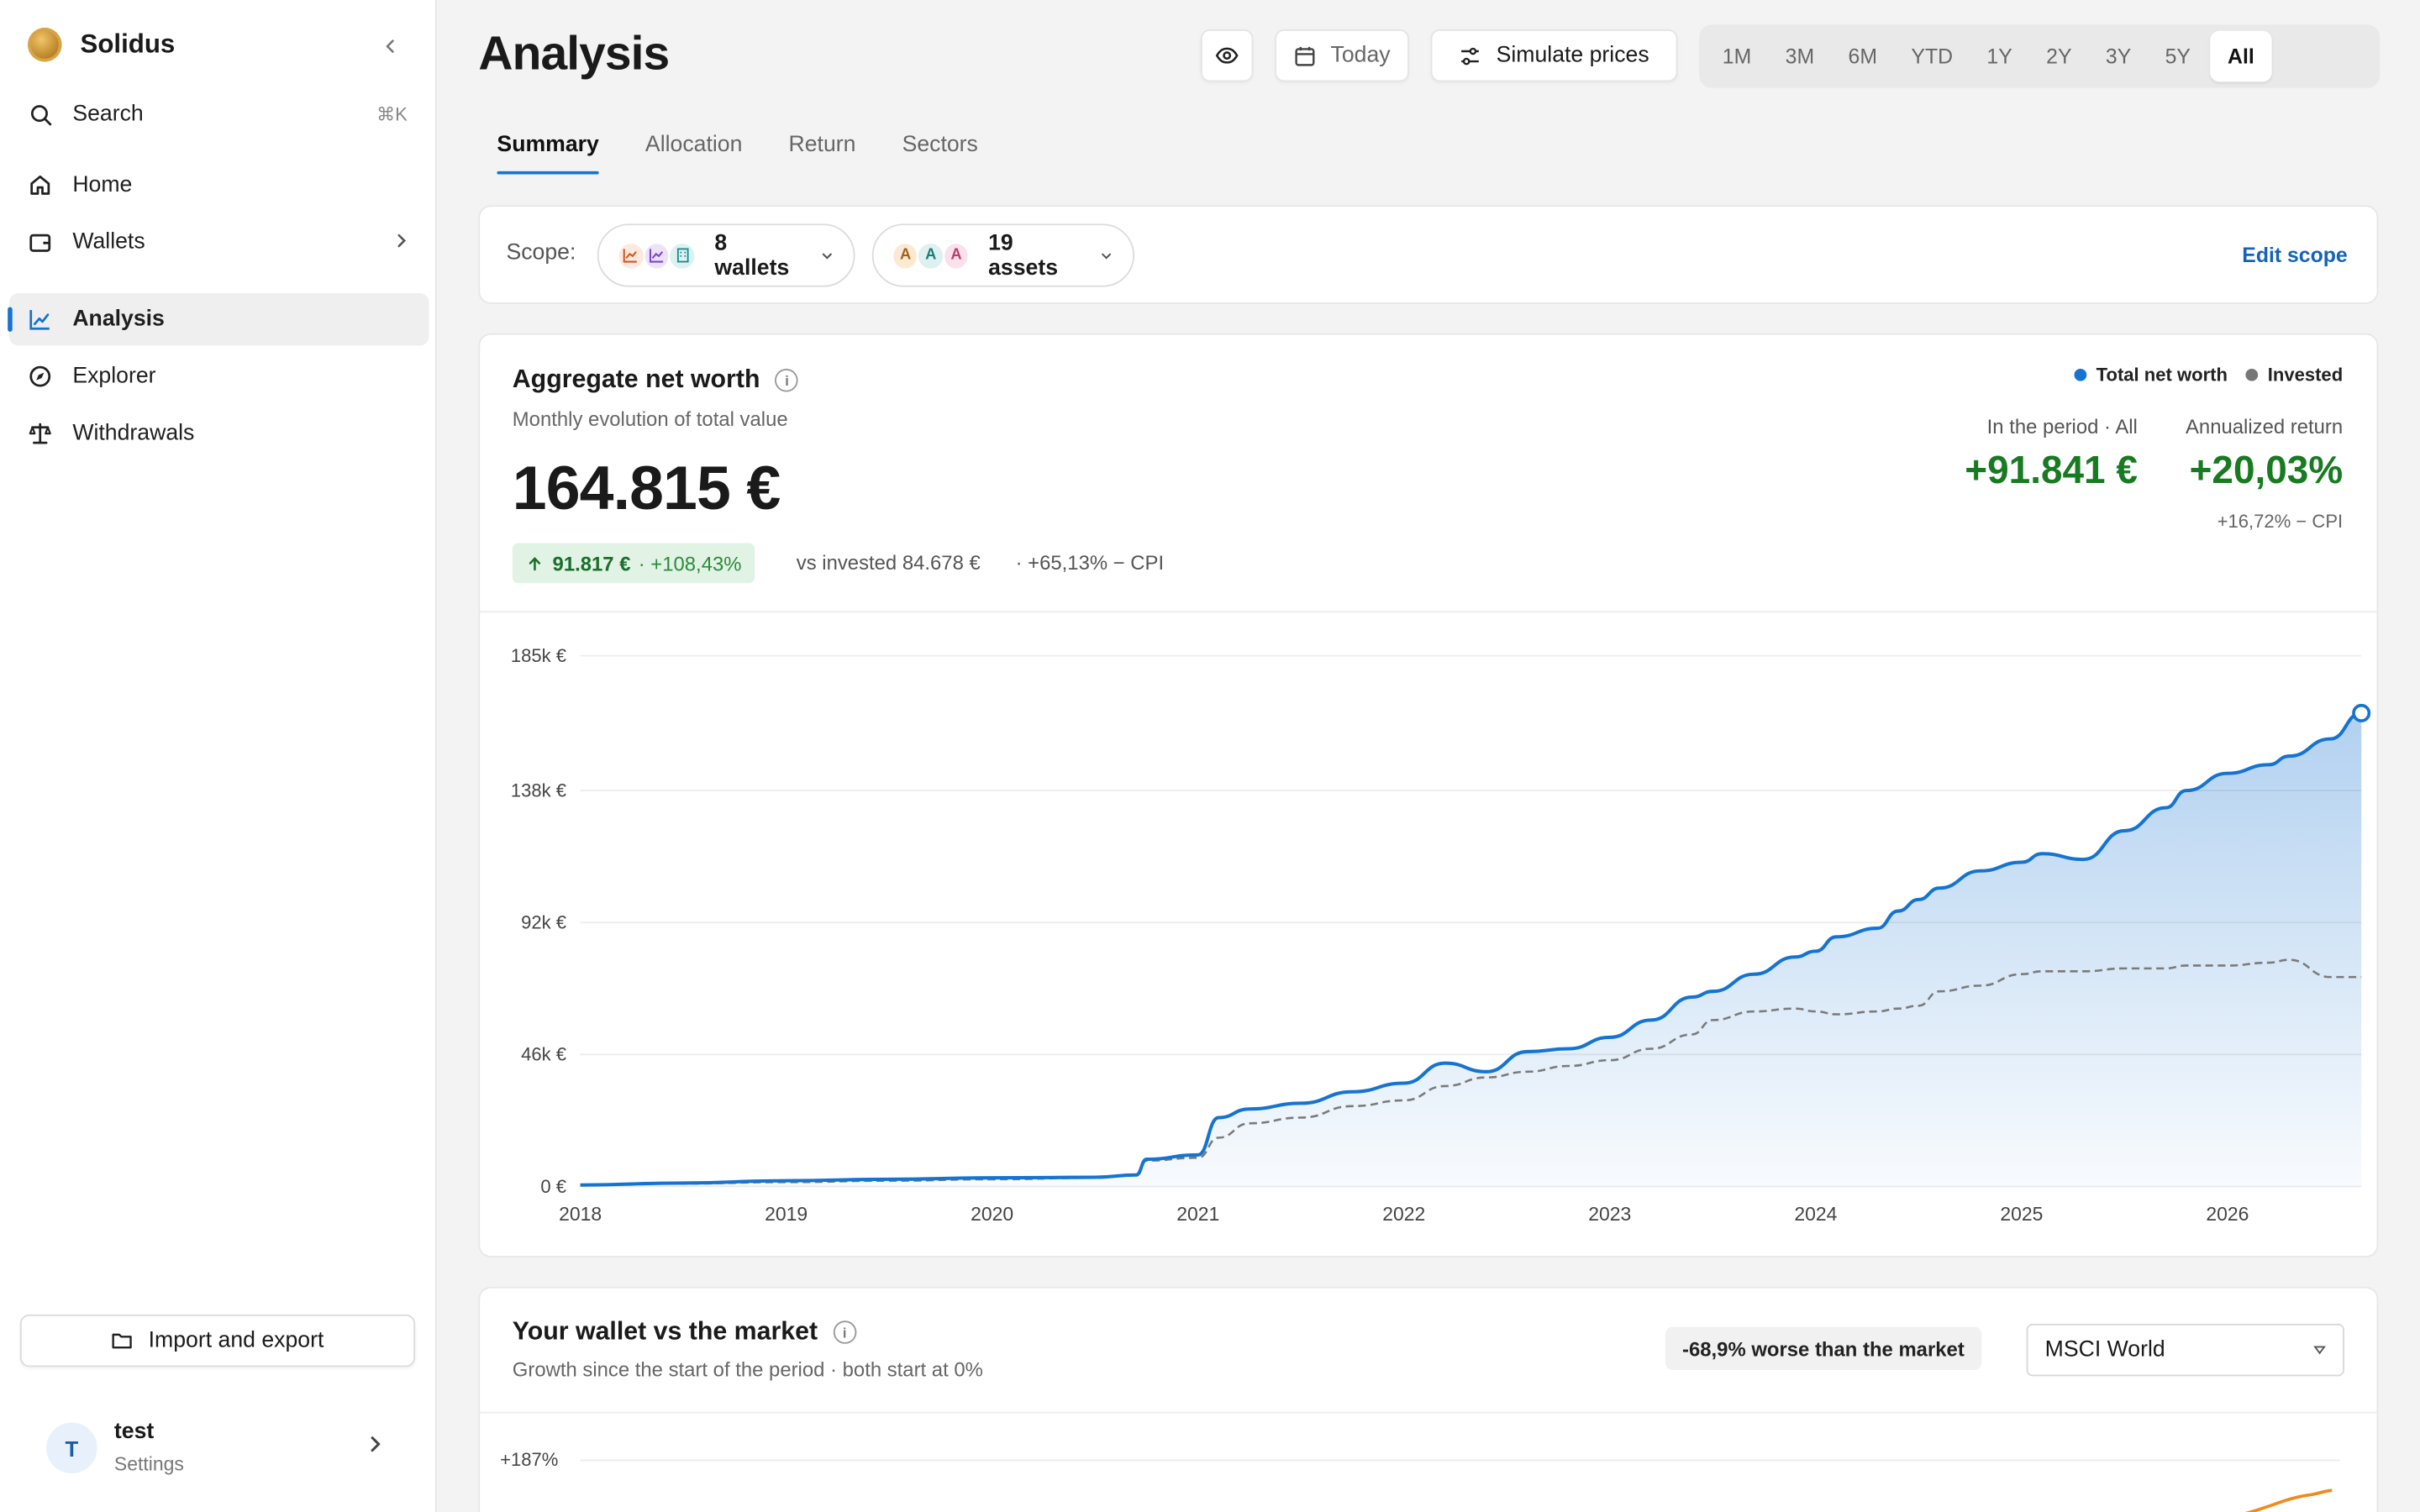  I want to click on import-export-button: Import and export, so click(218, 1341).